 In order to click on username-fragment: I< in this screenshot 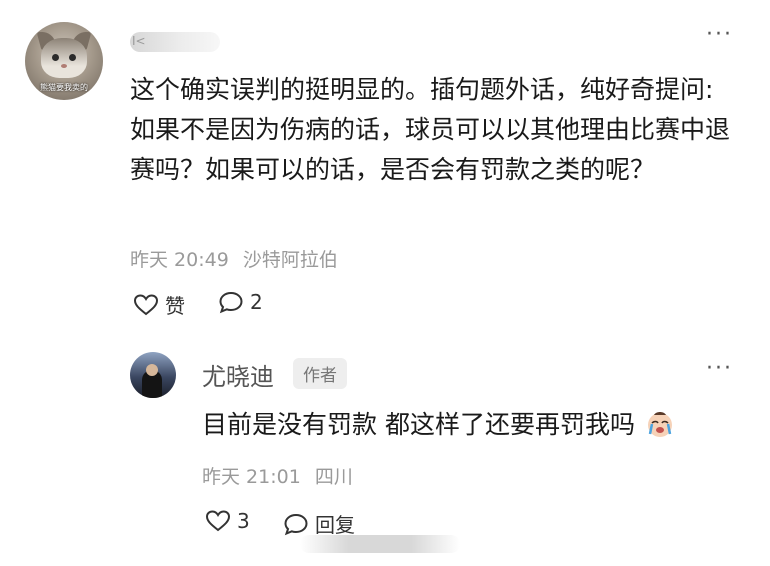, I will do `click(139, 41)`.